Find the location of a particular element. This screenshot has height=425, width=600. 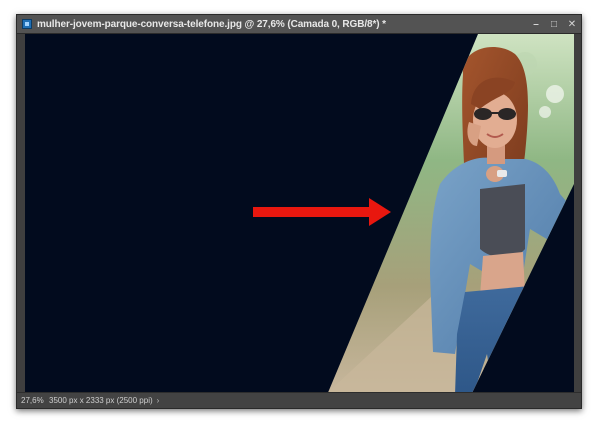

close-button: ✕ is located at coordinates (572, 24).